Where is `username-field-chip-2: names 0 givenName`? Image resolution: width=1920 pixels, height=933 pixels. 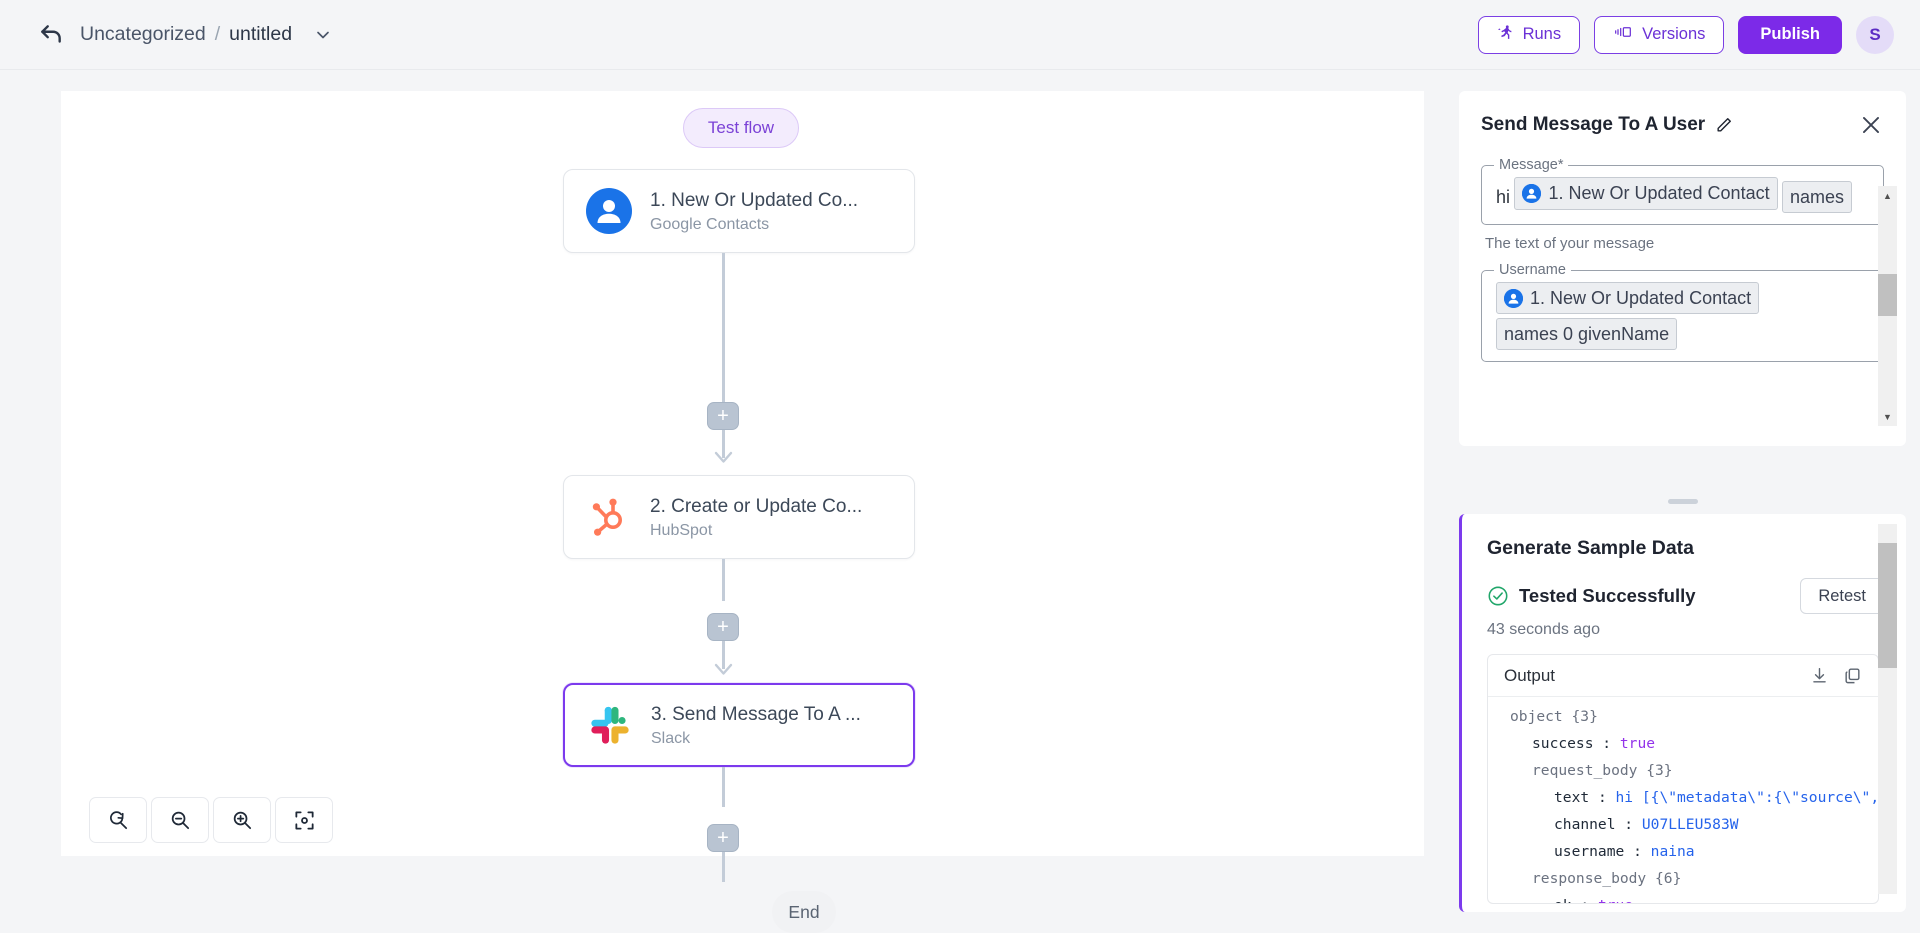 username-field-chip-2: names 0 givenName is located at coordinates (1587, 334).